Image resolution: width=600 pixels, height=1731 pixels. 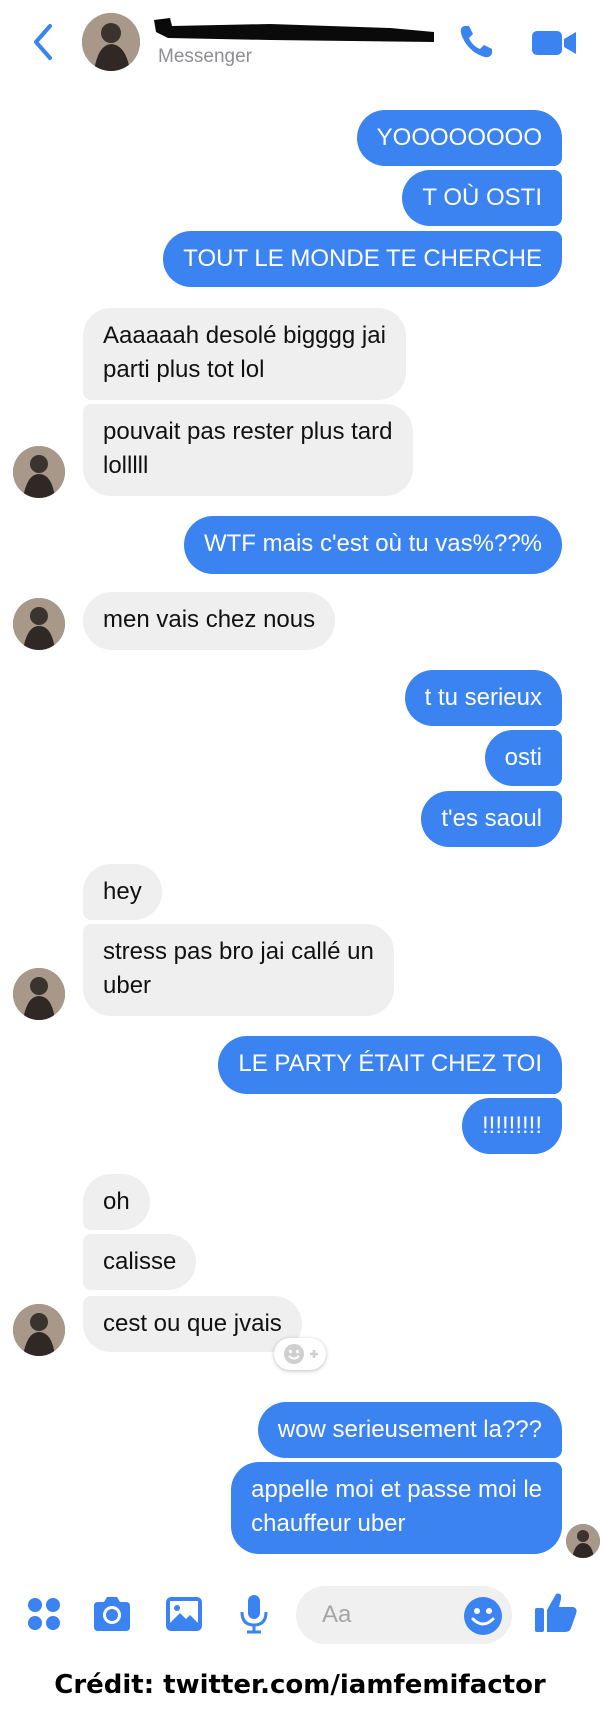 I want to click on message-text-line: parti plus tot lol, so click(x=184, y=369).